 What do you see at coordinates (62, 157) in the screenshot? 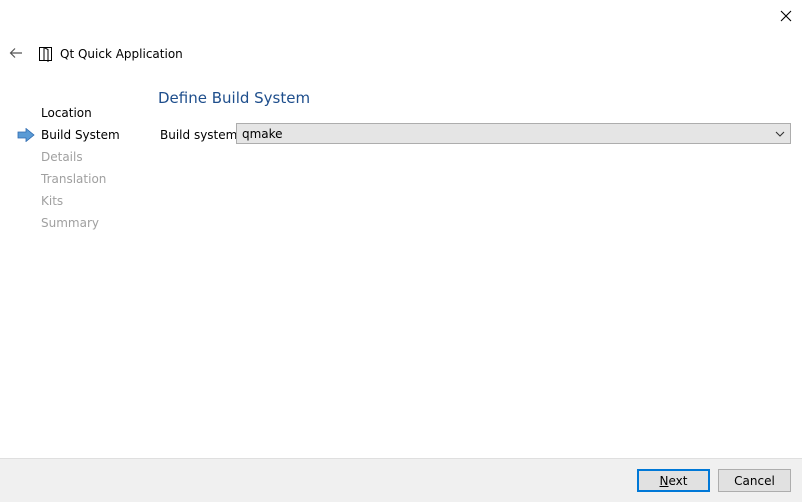
I see `step-label: Details` at bounding box center [62, 157].